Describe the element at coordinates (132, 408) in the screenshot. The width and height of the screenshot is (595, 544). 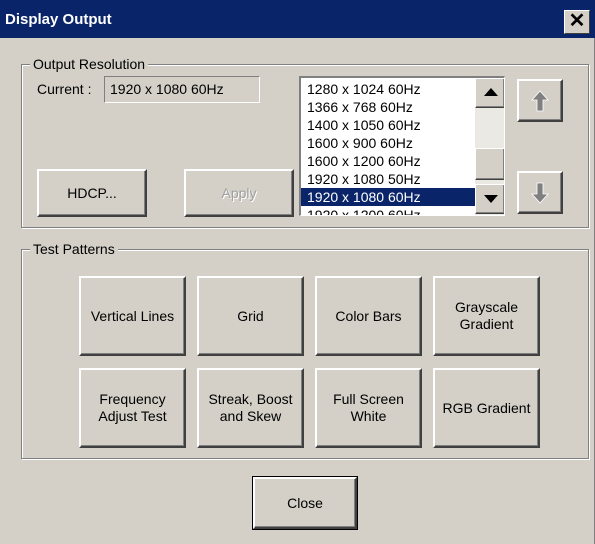
I see `frequency-adjust-test-button: Frequency Adjust Test` at that location.